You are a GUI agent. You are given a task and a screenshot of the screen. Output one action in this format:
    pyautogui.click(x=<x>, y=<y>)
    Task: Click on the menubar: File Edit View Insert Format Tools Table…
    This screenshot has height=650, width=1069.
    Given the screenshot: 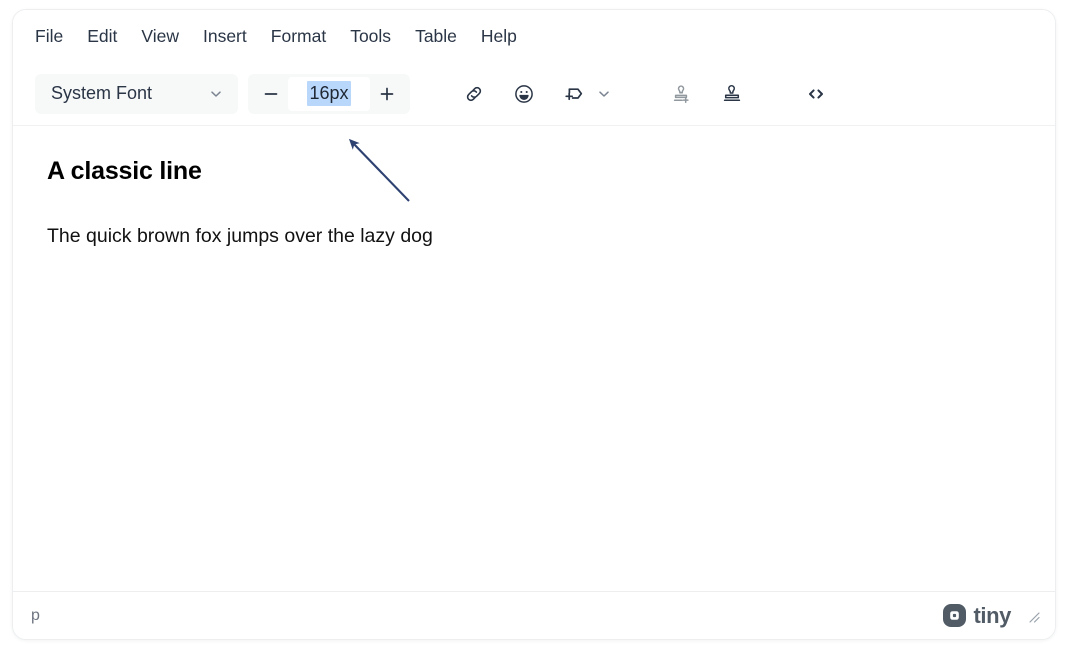 What is the action you would take?
    pyautogui.click(x=534, y=36)
    